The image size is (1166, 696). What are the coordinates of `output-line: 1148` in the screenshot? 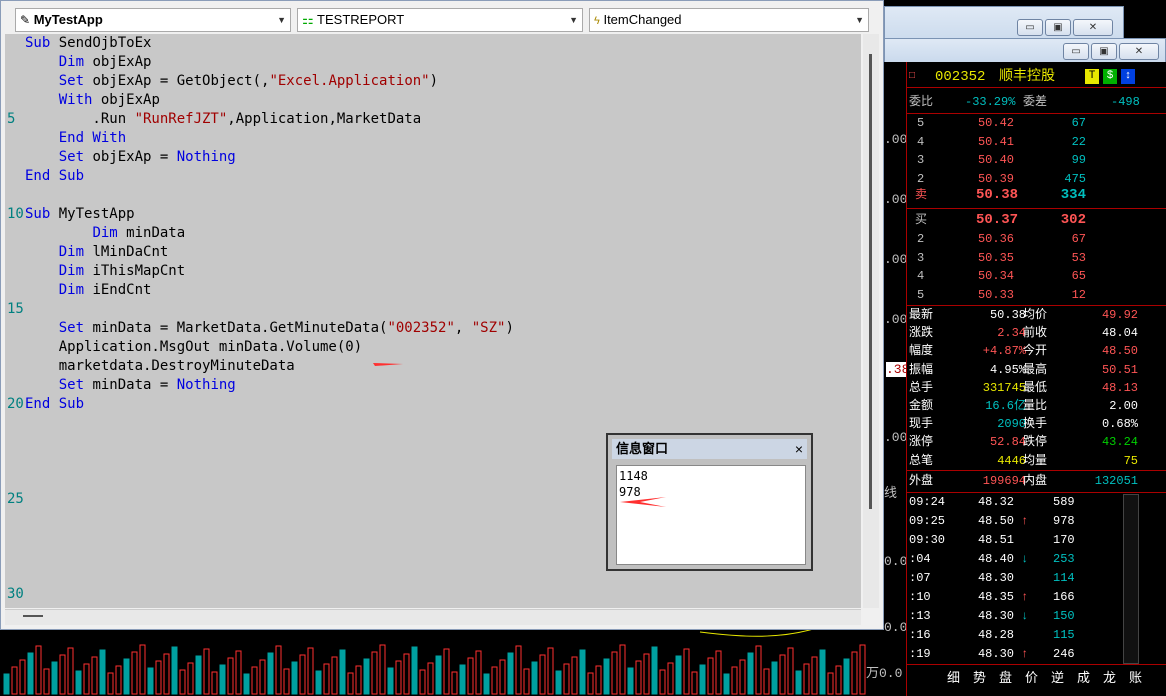 It's located at (633, 476).